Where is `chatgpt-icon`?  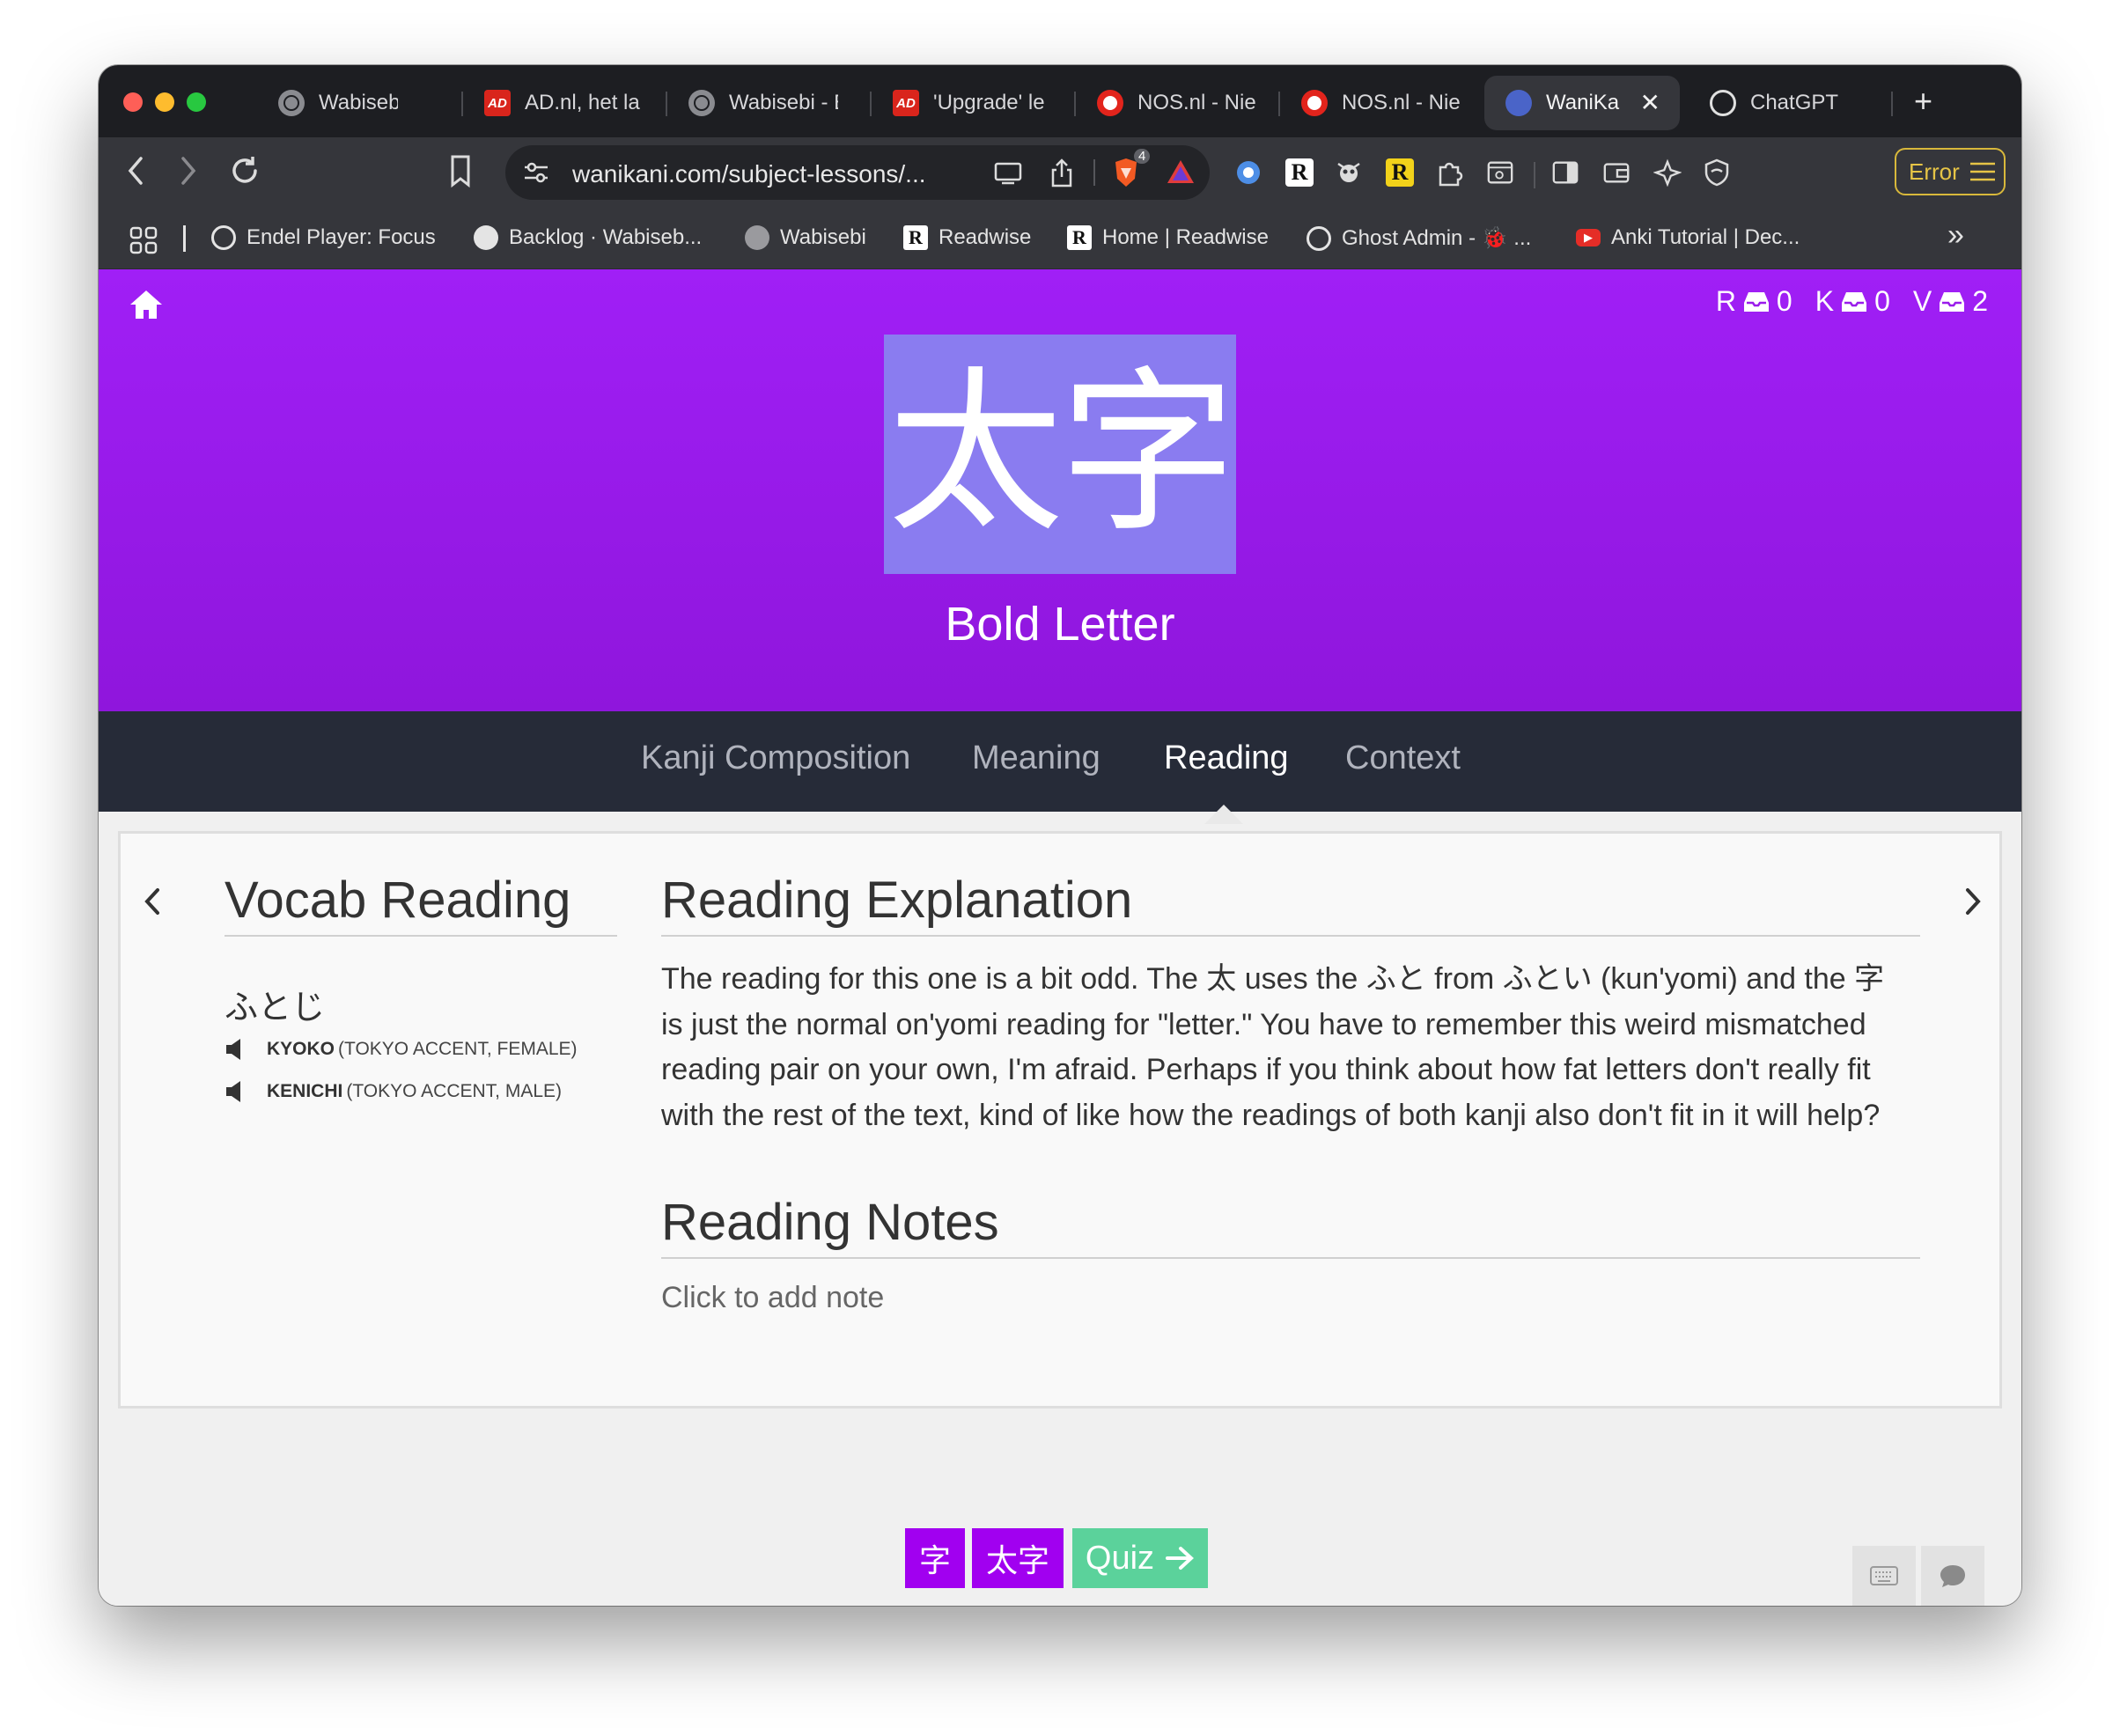 chatgpt-icon is located at coordinates (1723, 103).